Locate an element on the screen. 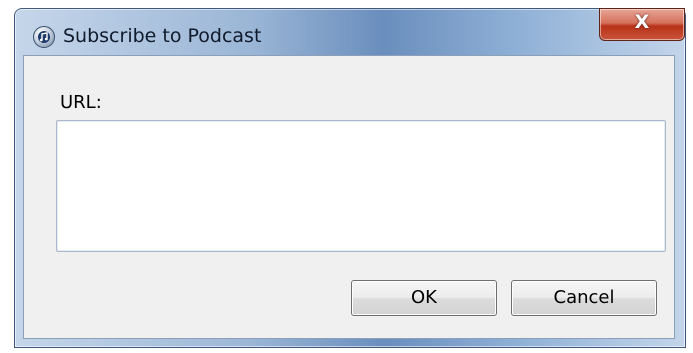 The image size is (693, 353). ok-button: OK is located at coordinates (424, 298).